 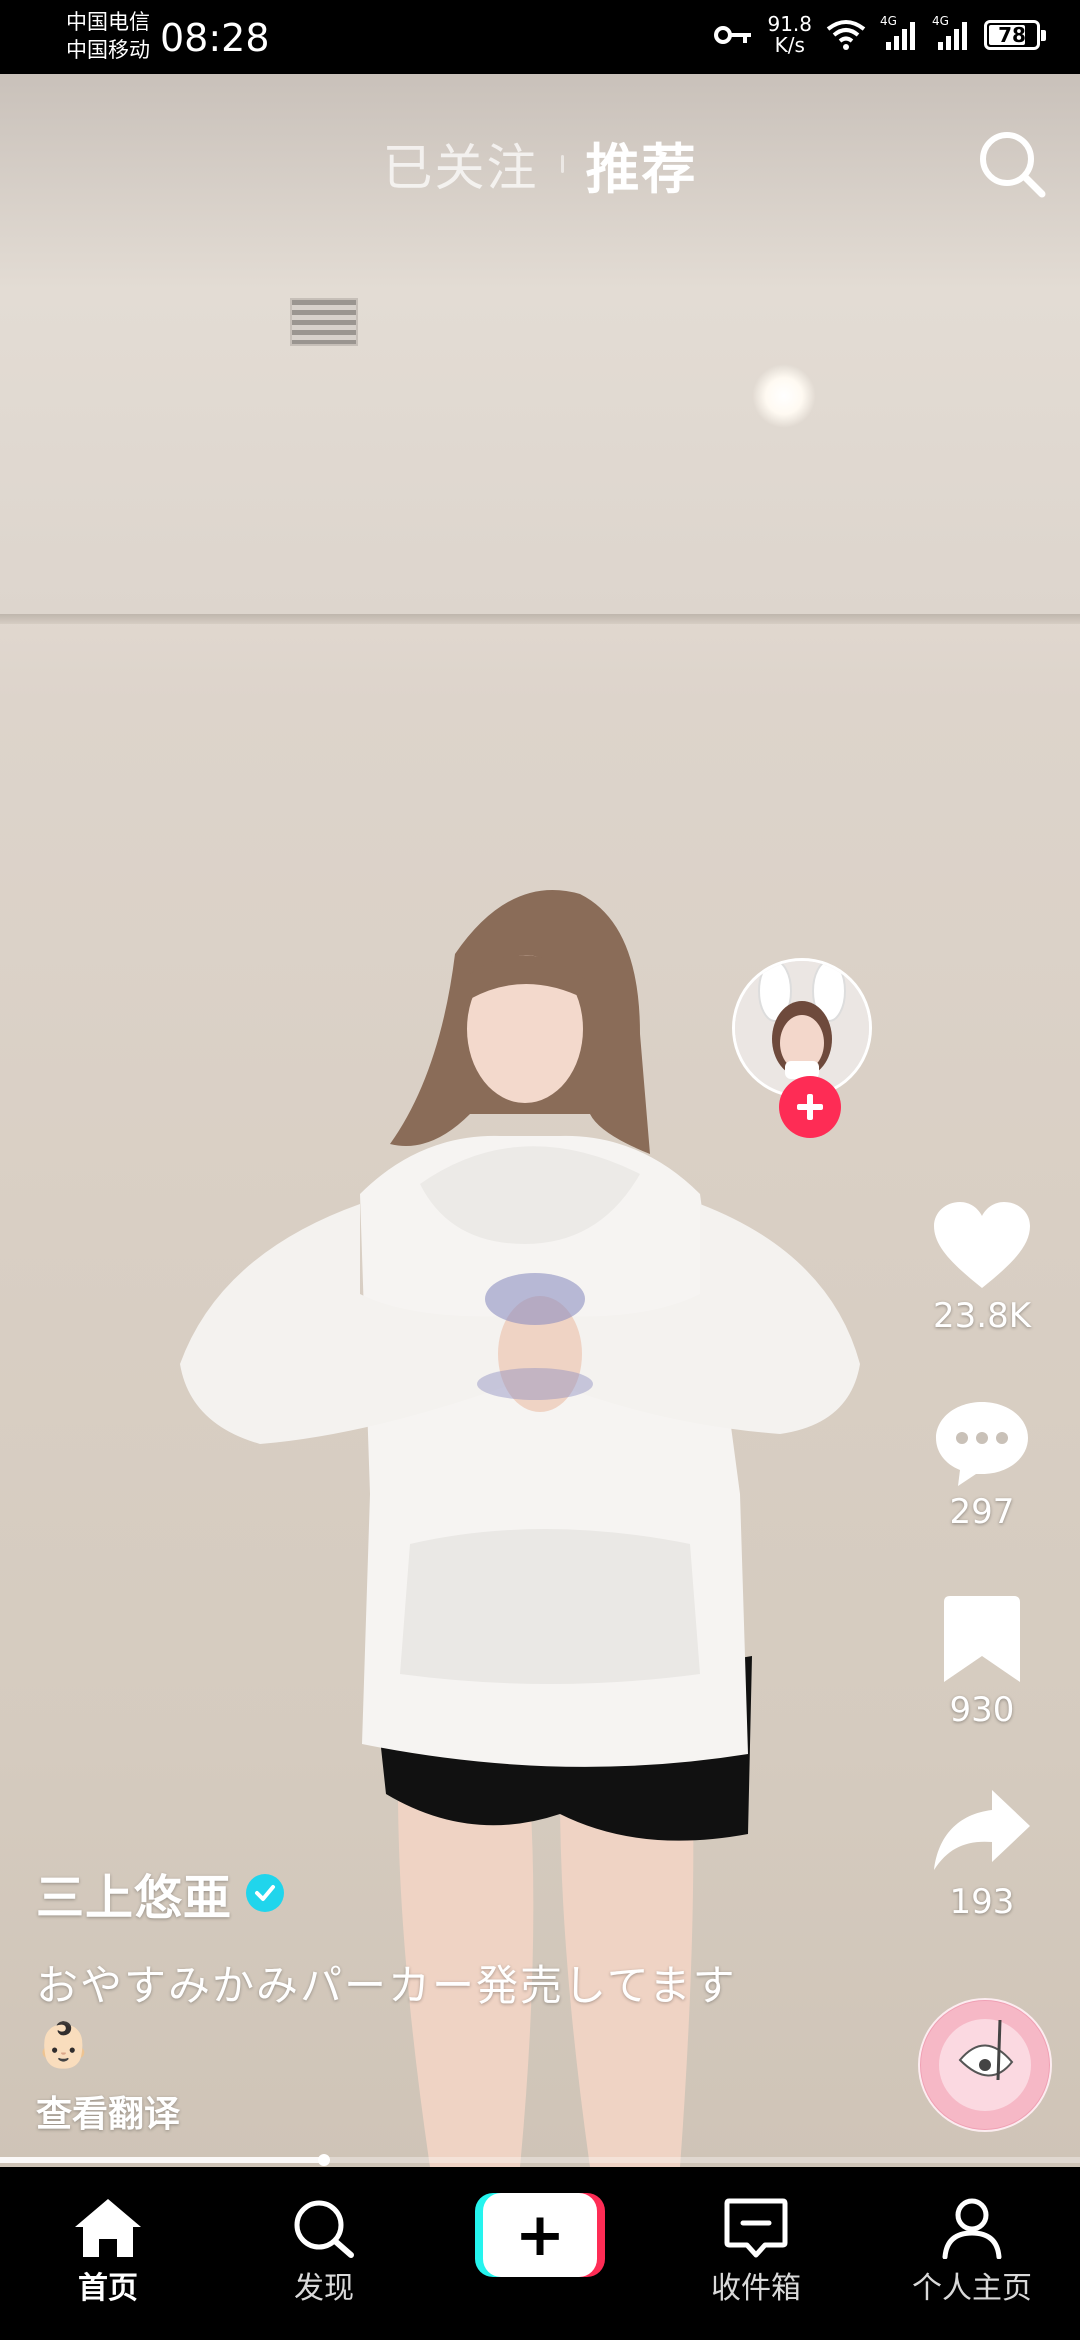 What do you see at coordinates (982, 1512) in the screenshot?
I see `comment-count: 297` at bounding box center [982, 1512].